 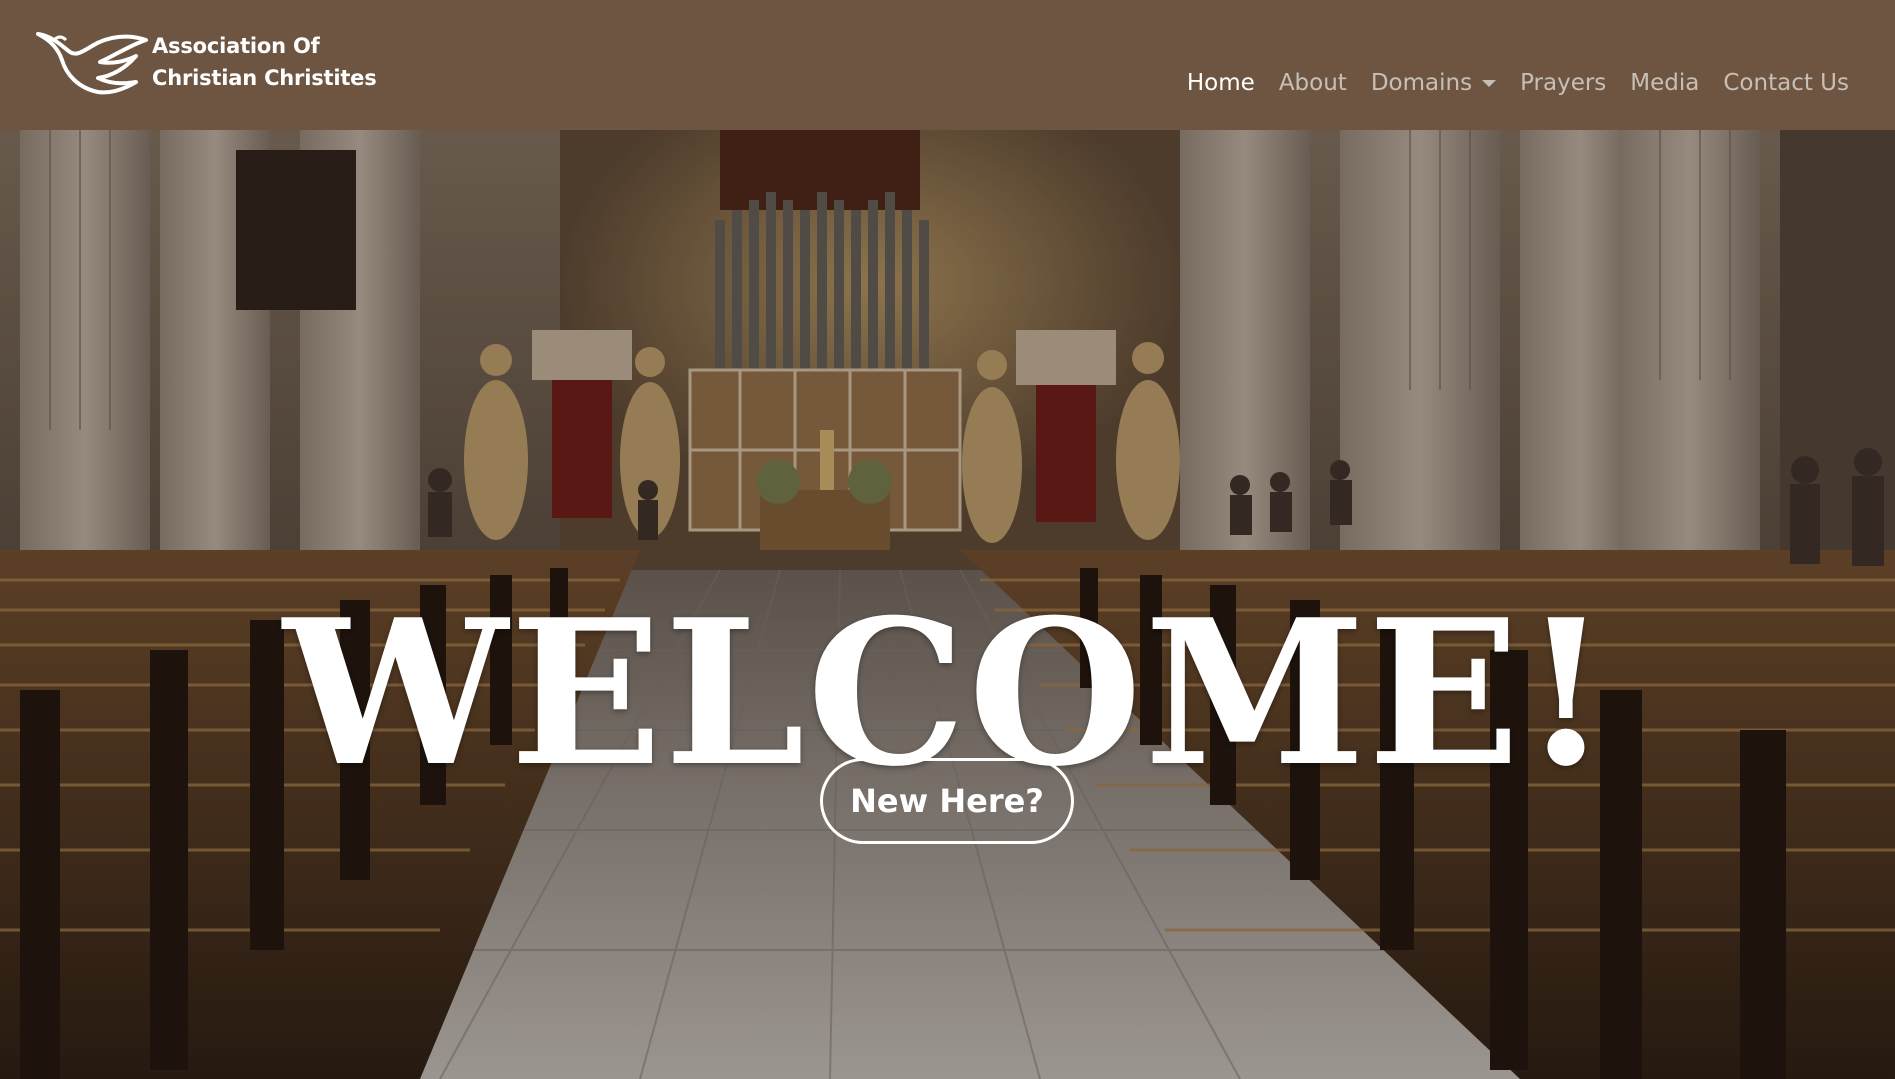 What do you see at coordinates (947, 801) in the screenshot?
I see `new-here-button: New Here?` at bounding box center [947, 801].